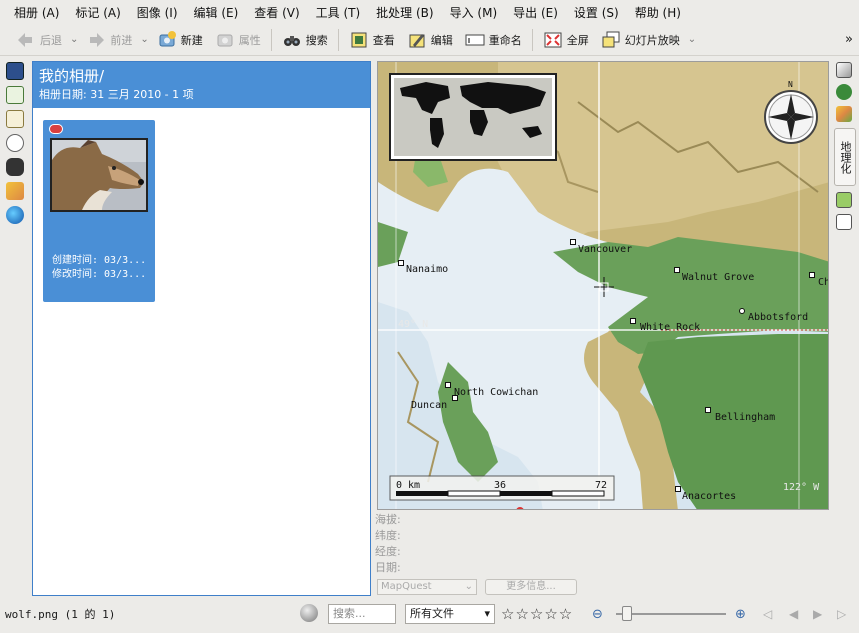  What do you see at coordinates (401, 263) in the screenshot?
I see `city-marker-nanaimo` at bounding box center [401, 263].